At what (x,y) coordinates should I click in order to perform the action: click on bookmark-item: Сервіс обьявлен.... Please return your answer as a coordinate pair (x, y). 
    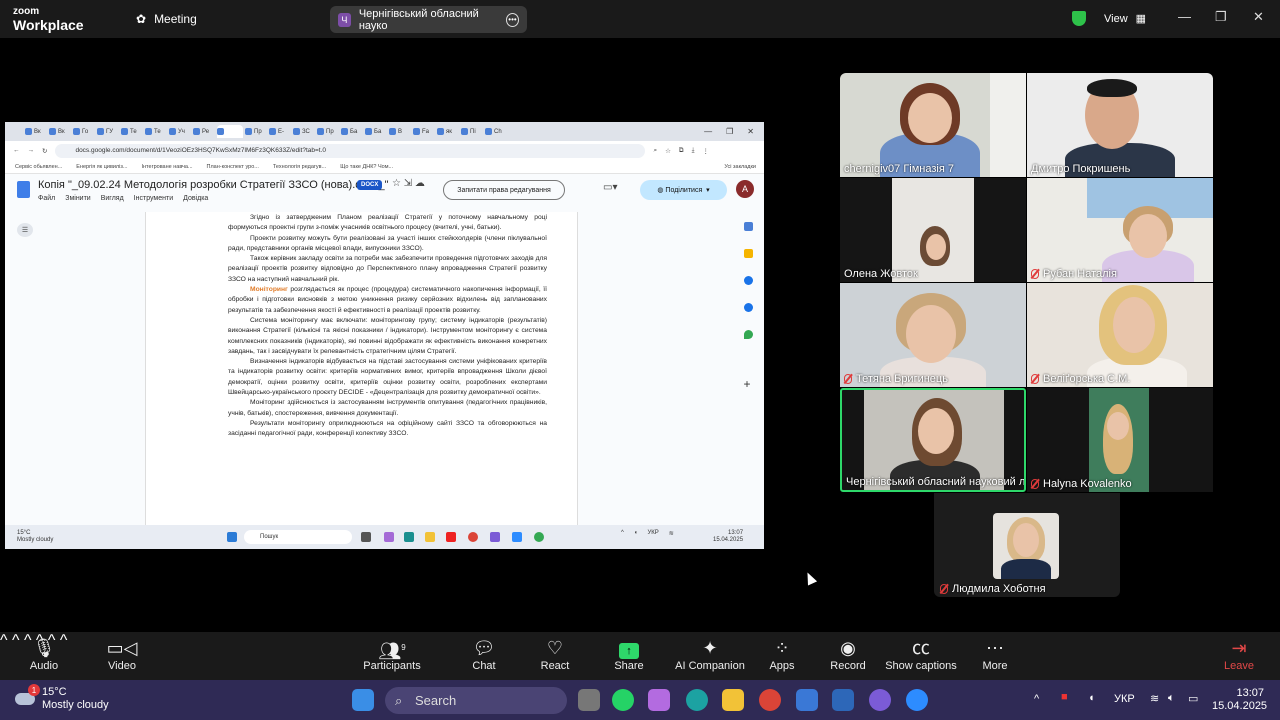
    Looking at the image, I should click on (38, 167).